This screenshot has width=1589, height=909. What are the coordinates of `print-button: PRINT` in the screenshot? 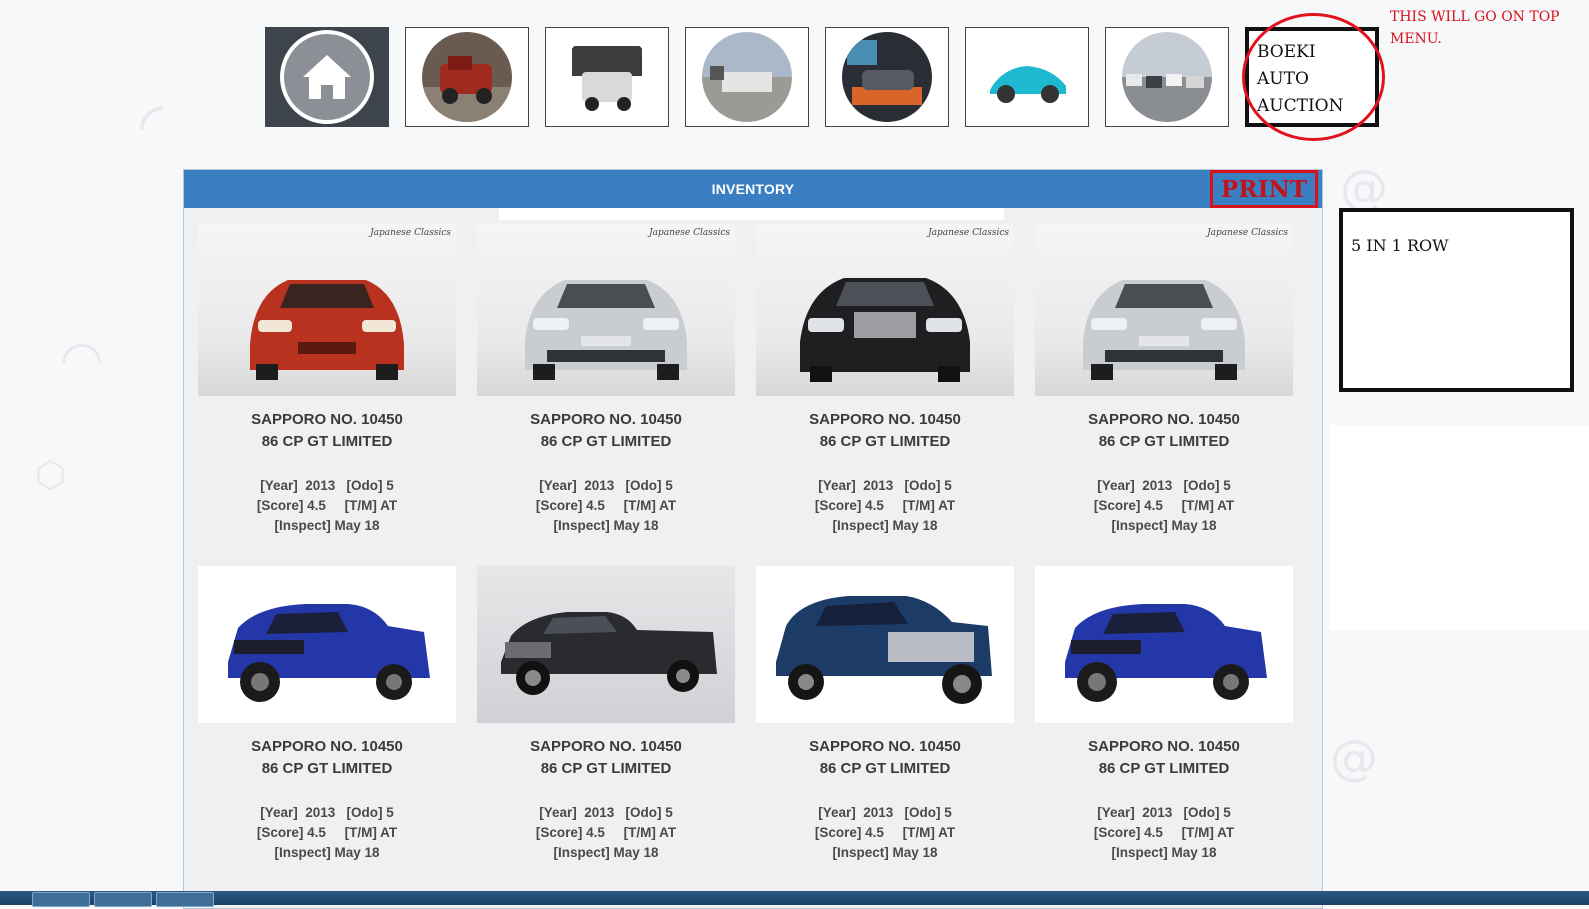 It's located at (1264, 189).